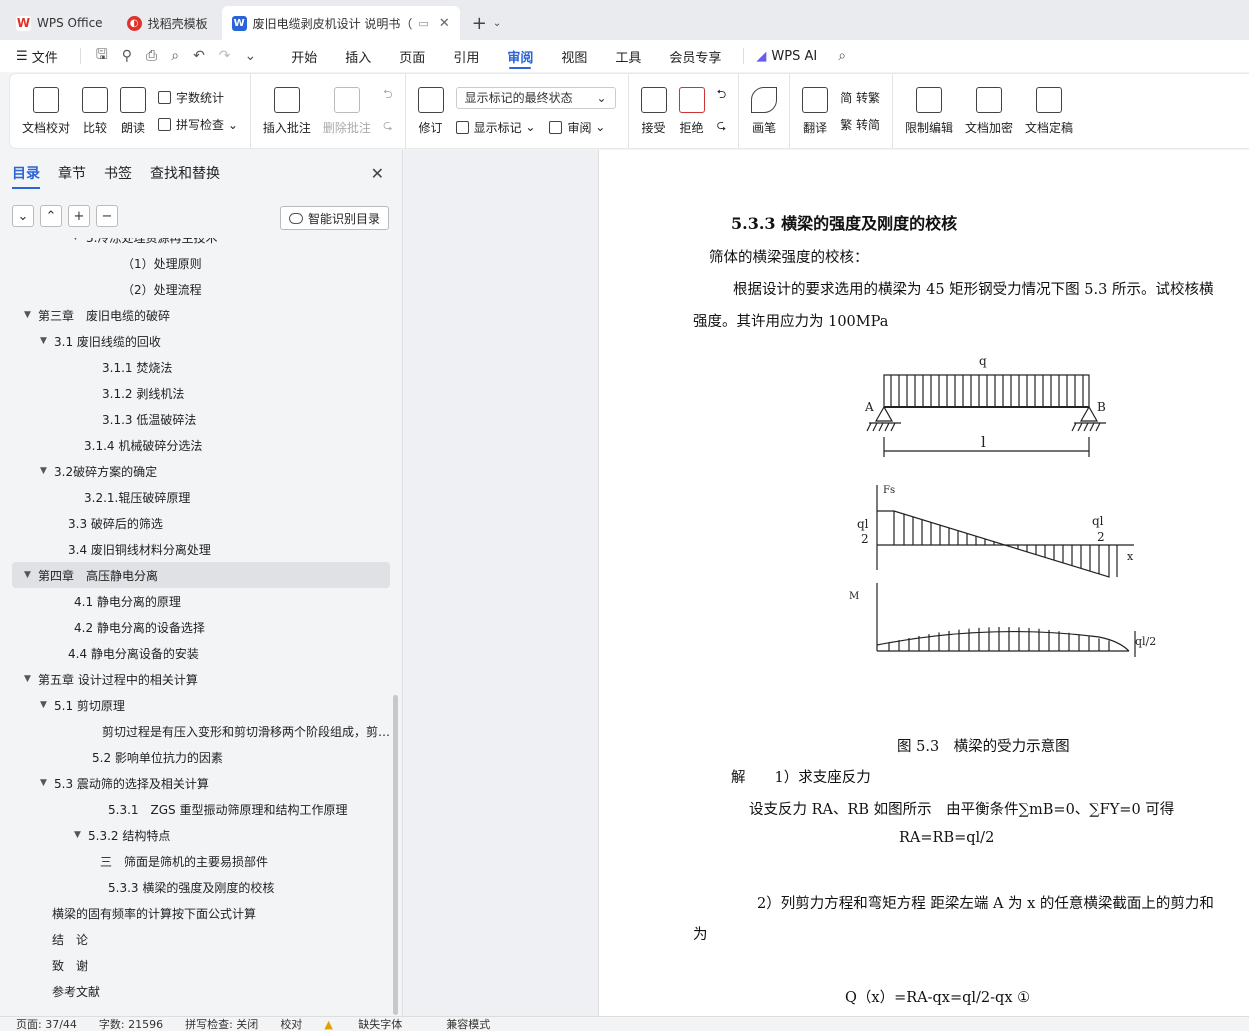 The image size is (1249, 1031). I want to click on missing-font-indicator: ▲ 缺失字体, so click(374, 1023).